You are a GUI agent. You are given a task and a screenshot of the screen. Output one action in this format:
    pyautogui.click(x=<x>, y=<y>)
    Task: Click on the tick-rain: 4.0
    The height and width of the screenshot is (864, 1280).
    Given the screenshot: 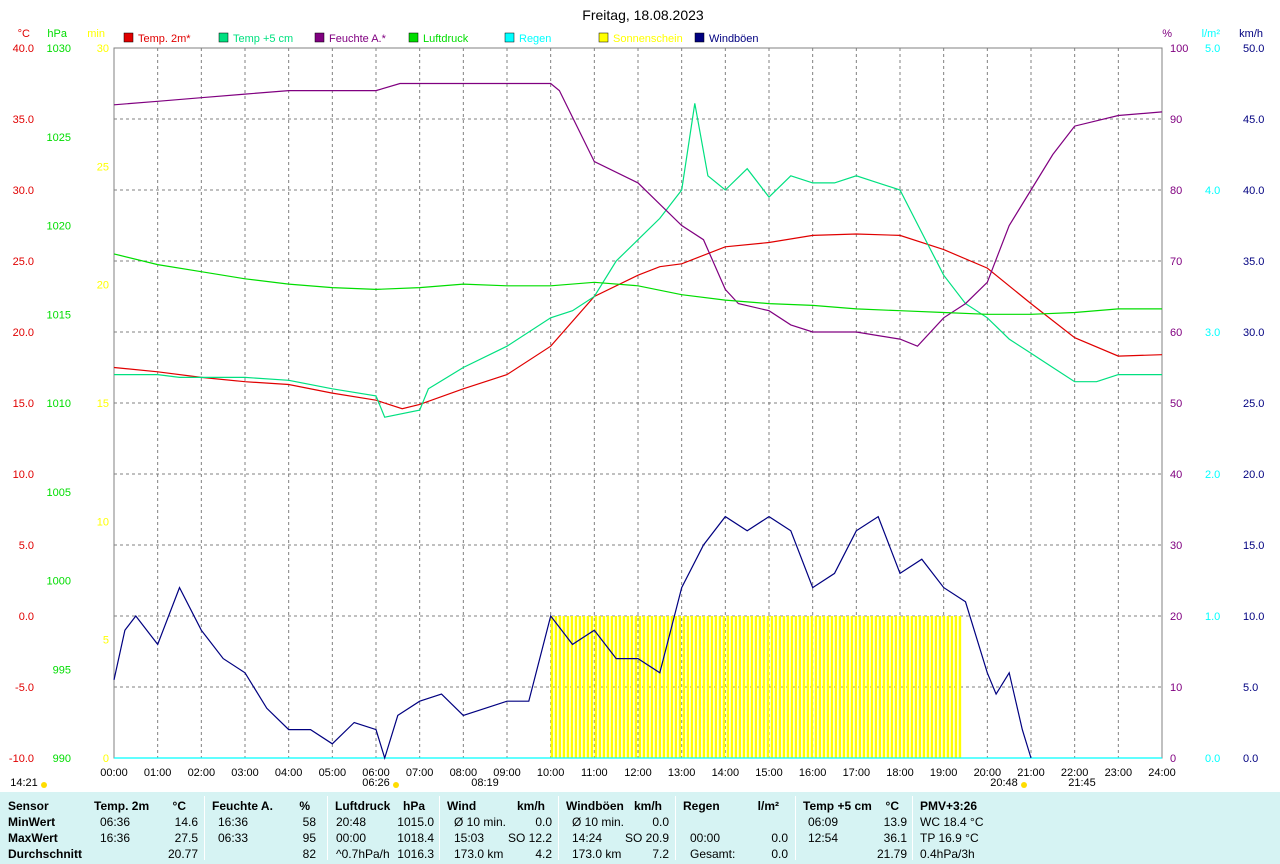 What is the action you would take?
    pyautogui.click(x=1212, y=191)
    